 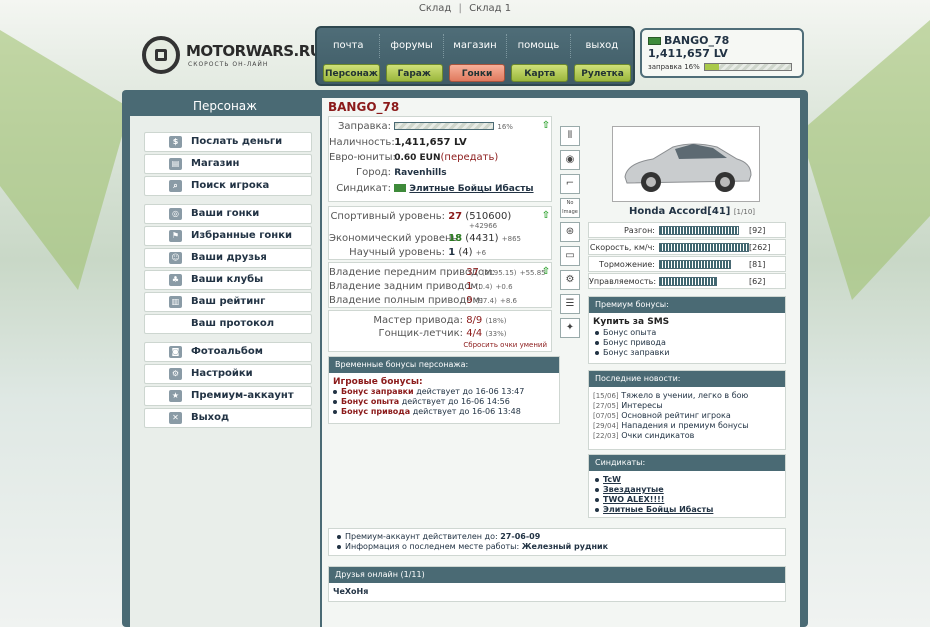 I want to click on city-value: Ravenhills, so click(x=420, y=173).